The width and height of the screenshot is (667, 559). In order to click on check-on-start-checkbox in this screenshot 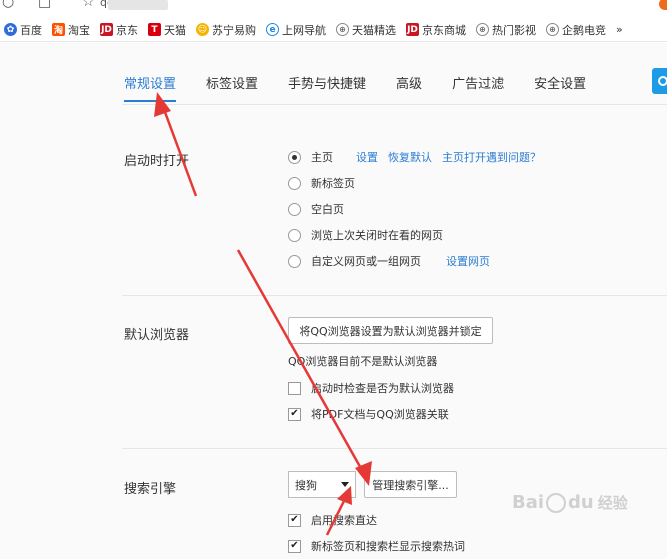, I will do `click(294, 388)`.